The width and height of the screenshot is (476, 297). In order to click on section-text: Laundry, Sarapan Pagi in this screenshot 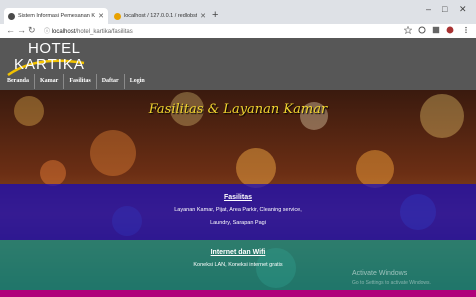, I will do `click(238, 223)`.